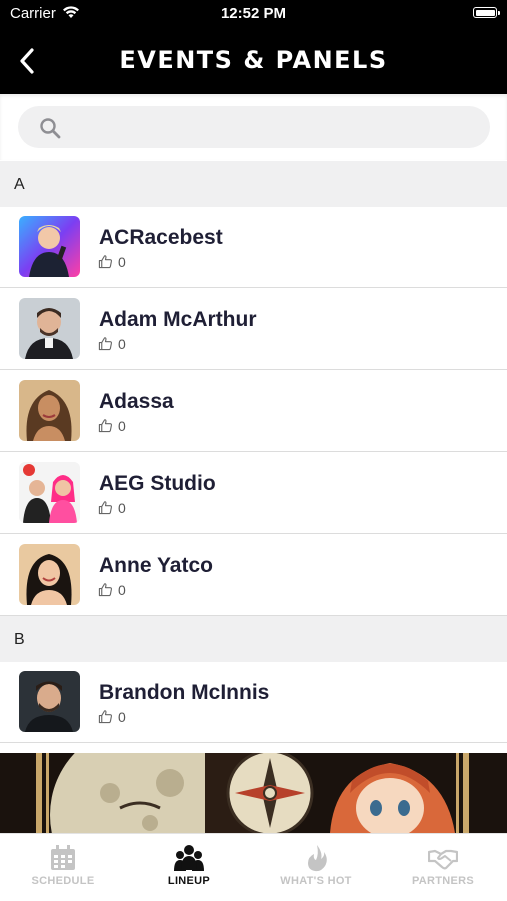 The image size is (507, 901). I want to click on list-item: Anne Yatco 0, so click(253, 575).